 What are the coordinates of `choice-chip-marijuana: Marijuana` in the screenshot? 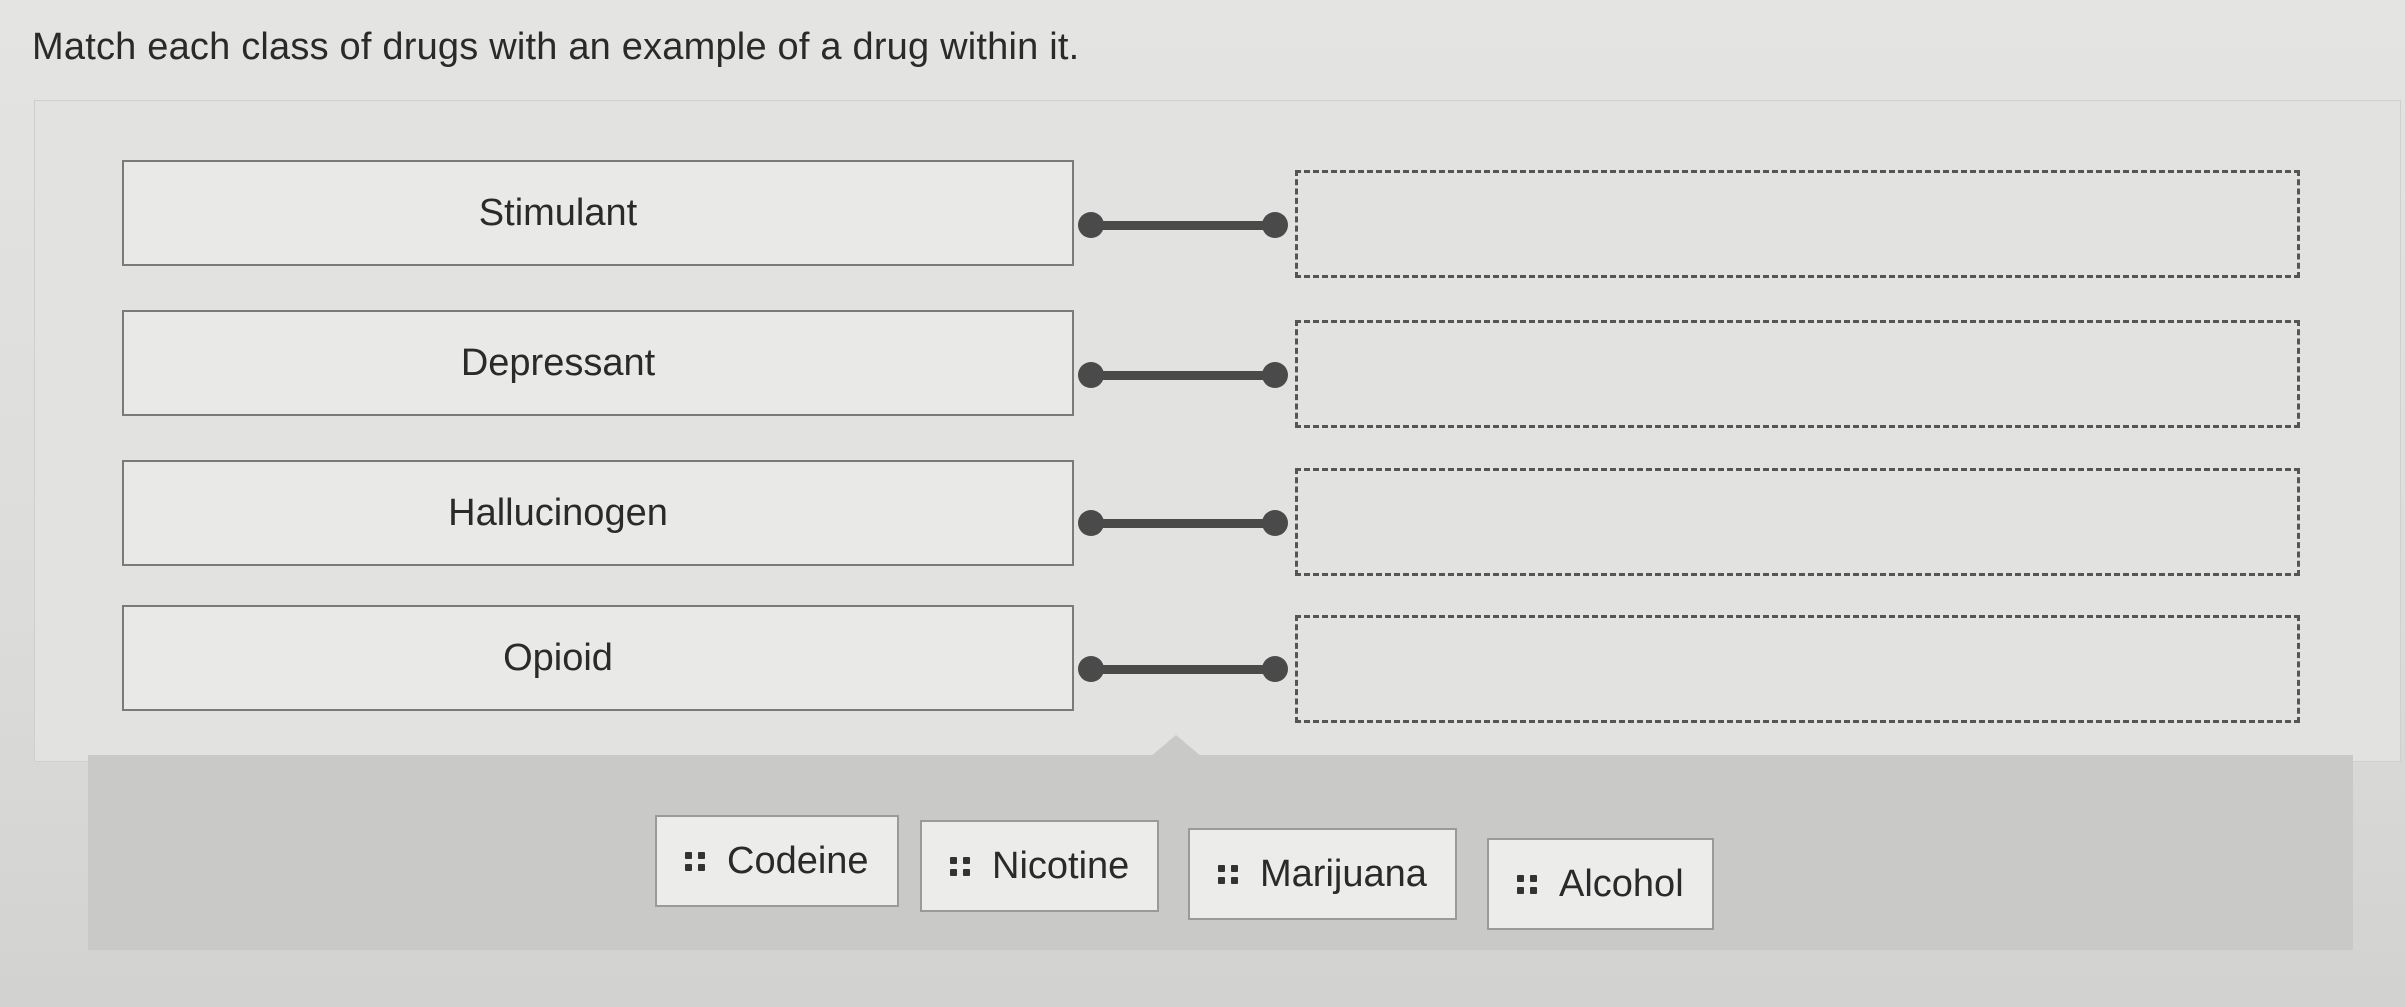 It's located at (1322, 874).